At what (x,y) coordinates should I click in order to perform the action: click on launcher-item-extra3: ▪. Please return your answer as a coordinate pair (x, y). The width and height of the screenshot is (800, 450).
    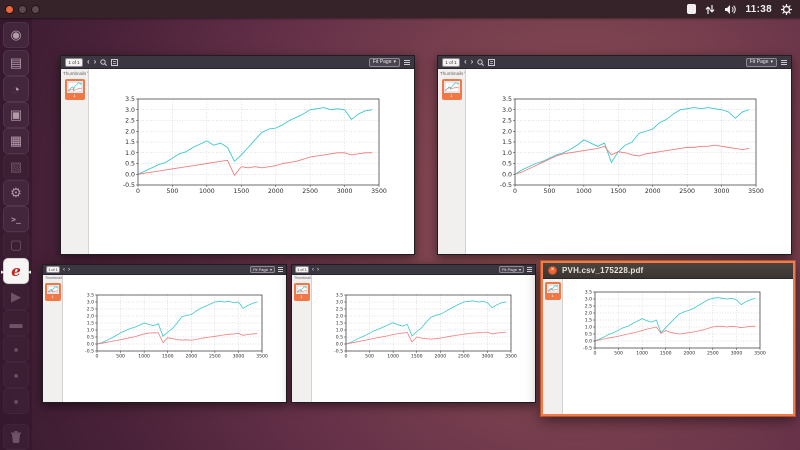
    Looking at the image, I should click on (16, 401).